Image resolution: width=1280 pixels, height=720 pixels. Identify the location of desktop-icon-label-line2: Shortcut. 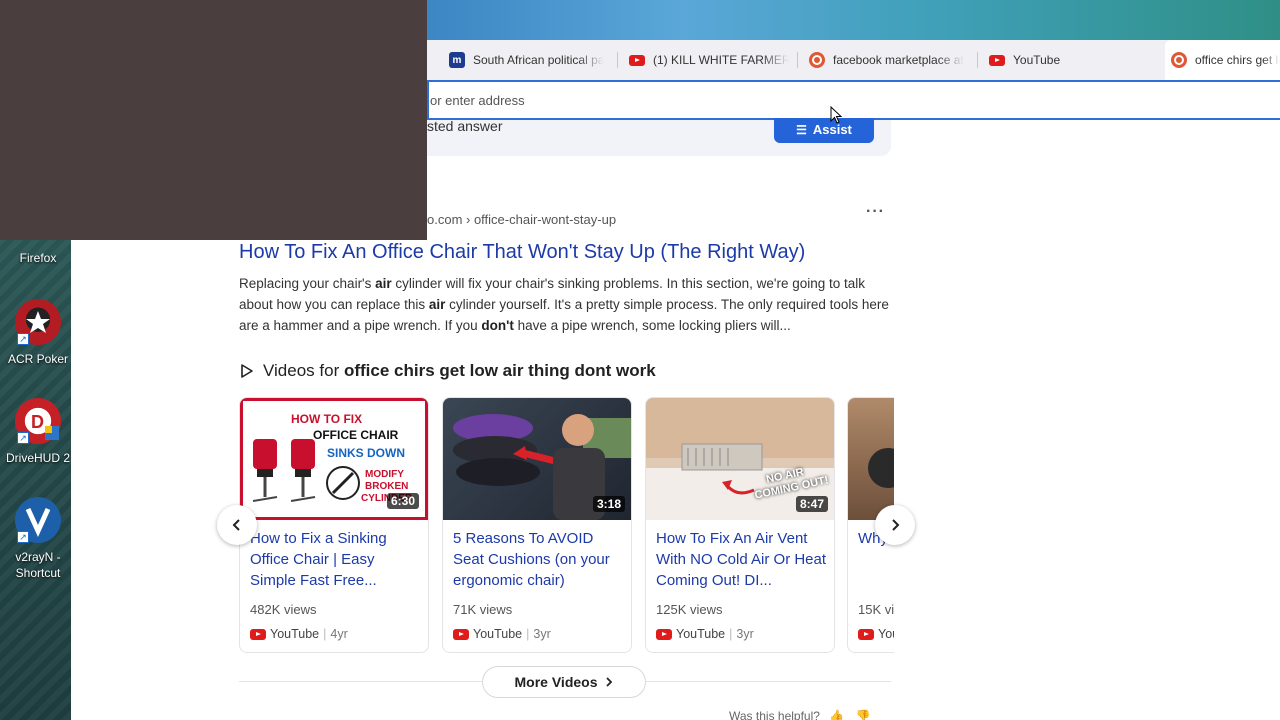
(38, 573).